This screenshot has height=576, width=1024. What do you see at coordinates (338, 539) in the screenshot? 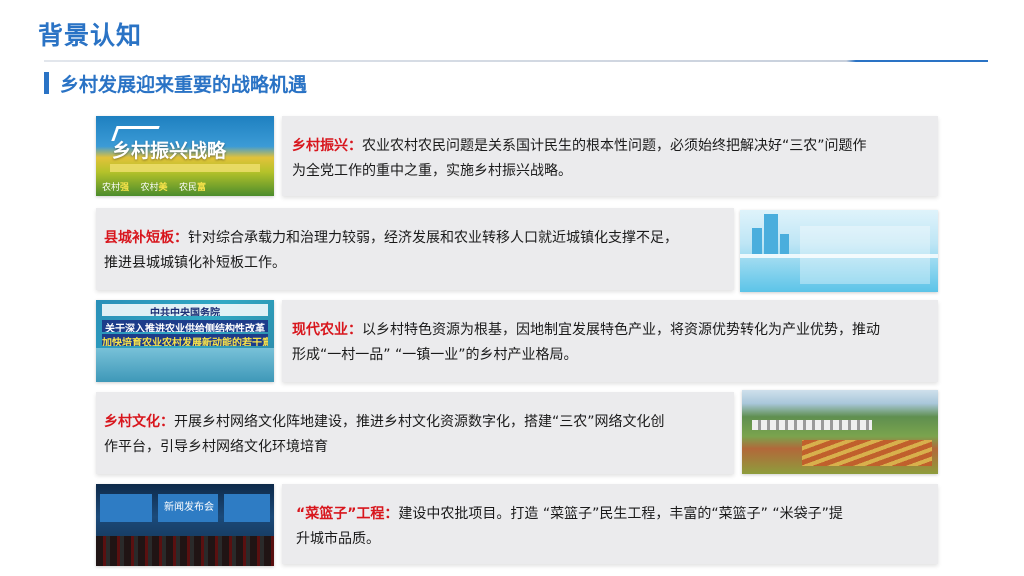
I see `card-body: 升城市品质。` at bounding box center [338, 539].